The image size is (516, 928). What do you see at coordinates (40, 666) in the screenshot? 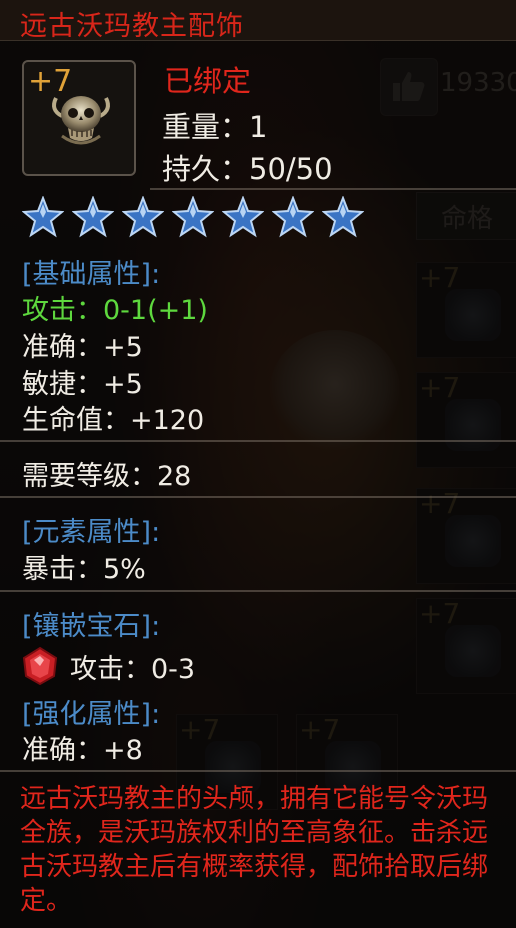
I see `red-gem-icon` at bounding box center [40, 666].